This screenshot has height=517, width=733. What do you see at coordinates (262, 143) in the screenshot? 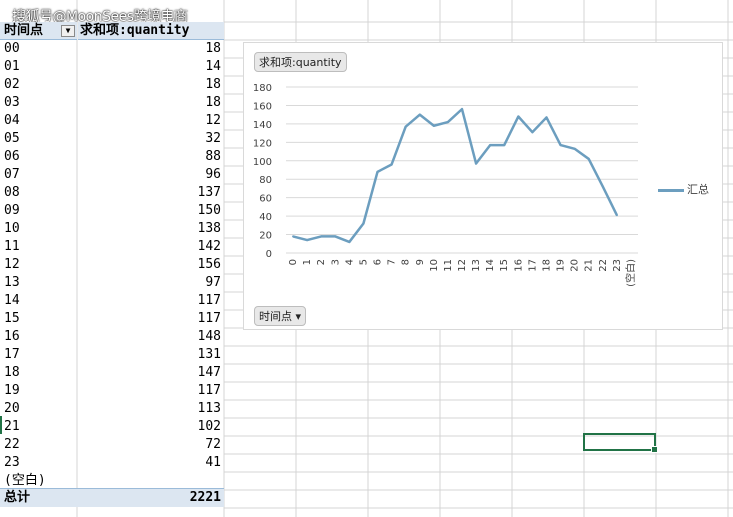
I see `y-tick-label: 120` at bounding box center [262, 143].